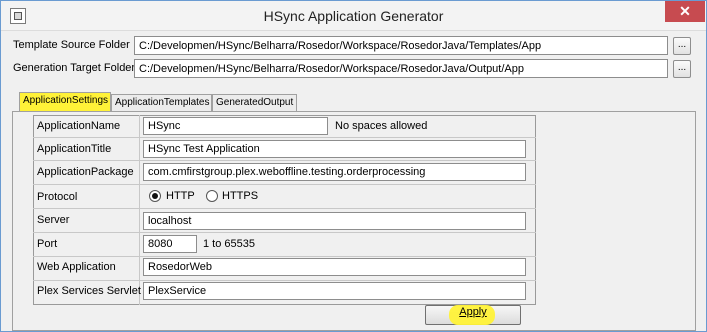 The height and width of the screenshot is (332, 707). What do you see at coordinates (170, 244) in the screenshot?
I see `port-field: 8080` at bounding box center [170, 244].